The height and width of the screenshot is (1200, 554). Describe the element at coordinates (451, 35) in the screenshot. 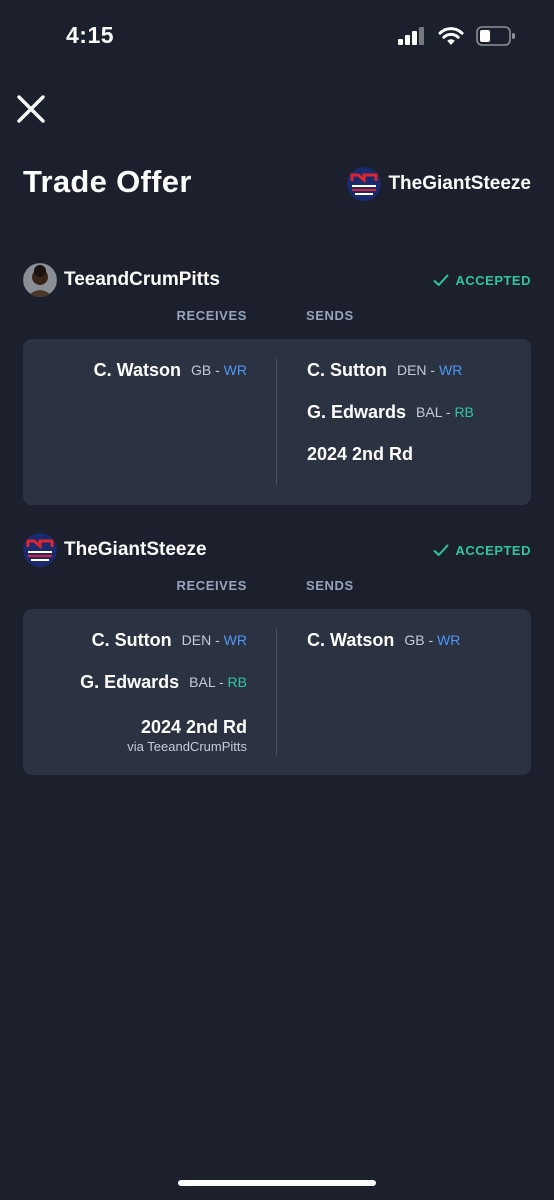

I see `wifi-icon` at that location.